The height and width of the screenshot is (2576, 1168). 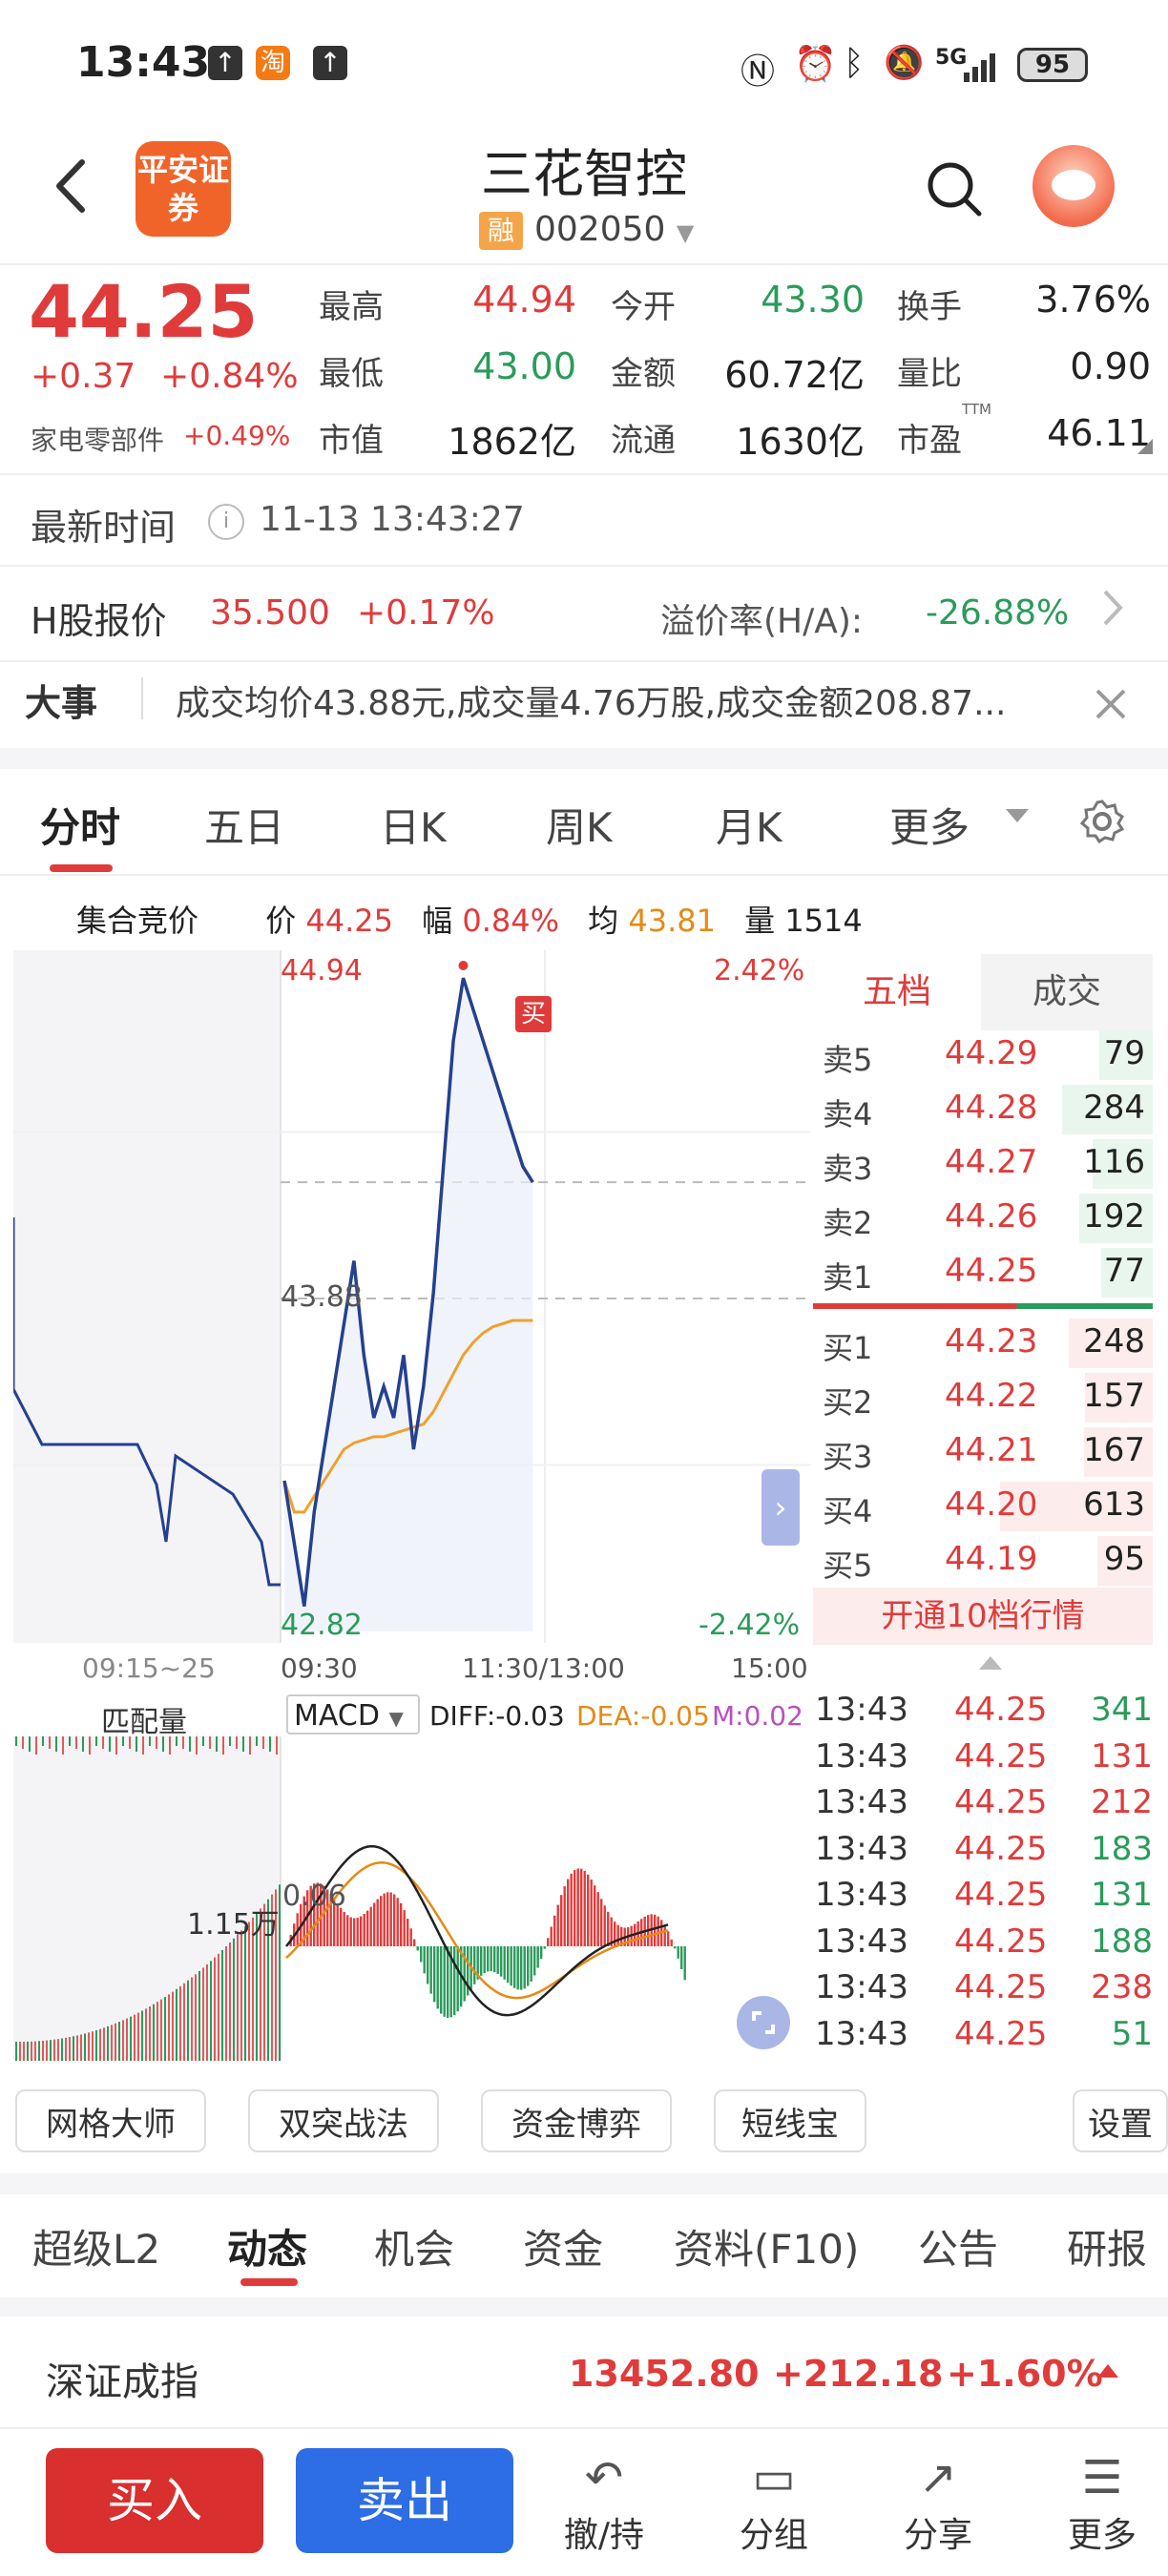 I want to click on avatar, so click(x=1073, y=186).